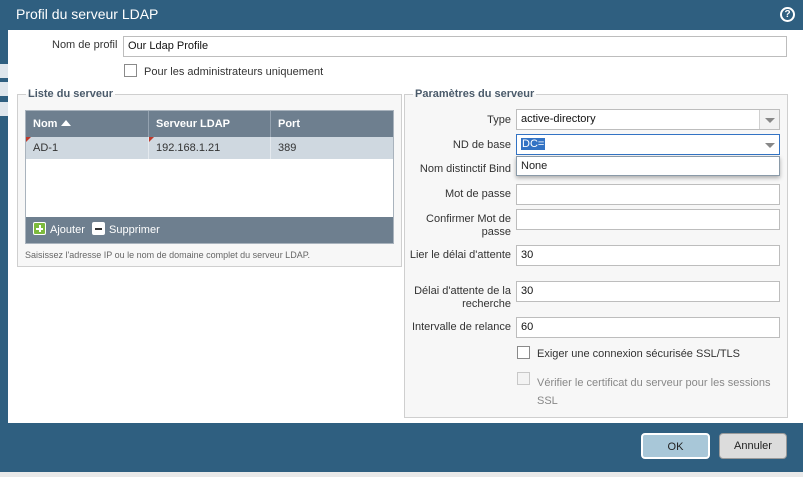 This screenshot has width=803, height=477. I want to click on search-timeout-input: 30, so click(648, 291).